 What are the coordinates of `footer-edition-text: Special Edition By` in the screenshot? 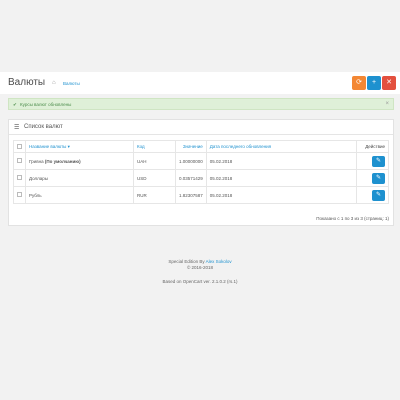 It's located at (186, 261).